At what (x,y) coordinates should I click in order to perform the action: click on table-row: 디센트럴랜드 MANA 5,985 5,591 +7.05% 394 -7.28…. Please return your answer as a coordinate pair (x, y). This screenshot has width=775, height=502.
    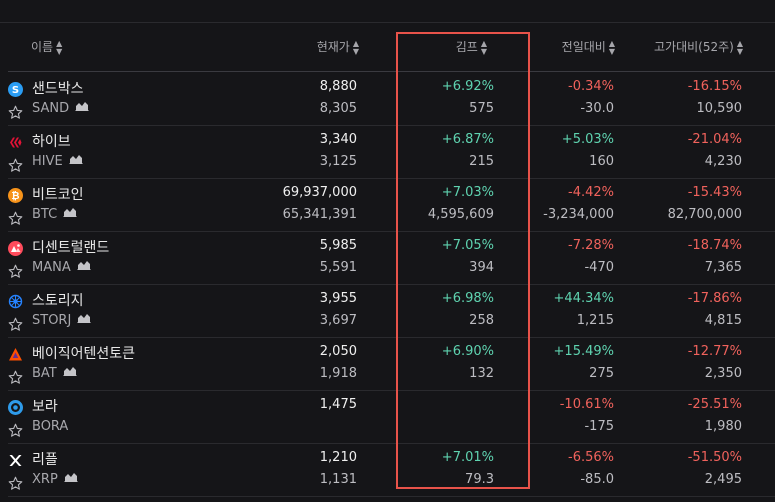
    Looking at the image, I should click on (391, 258).